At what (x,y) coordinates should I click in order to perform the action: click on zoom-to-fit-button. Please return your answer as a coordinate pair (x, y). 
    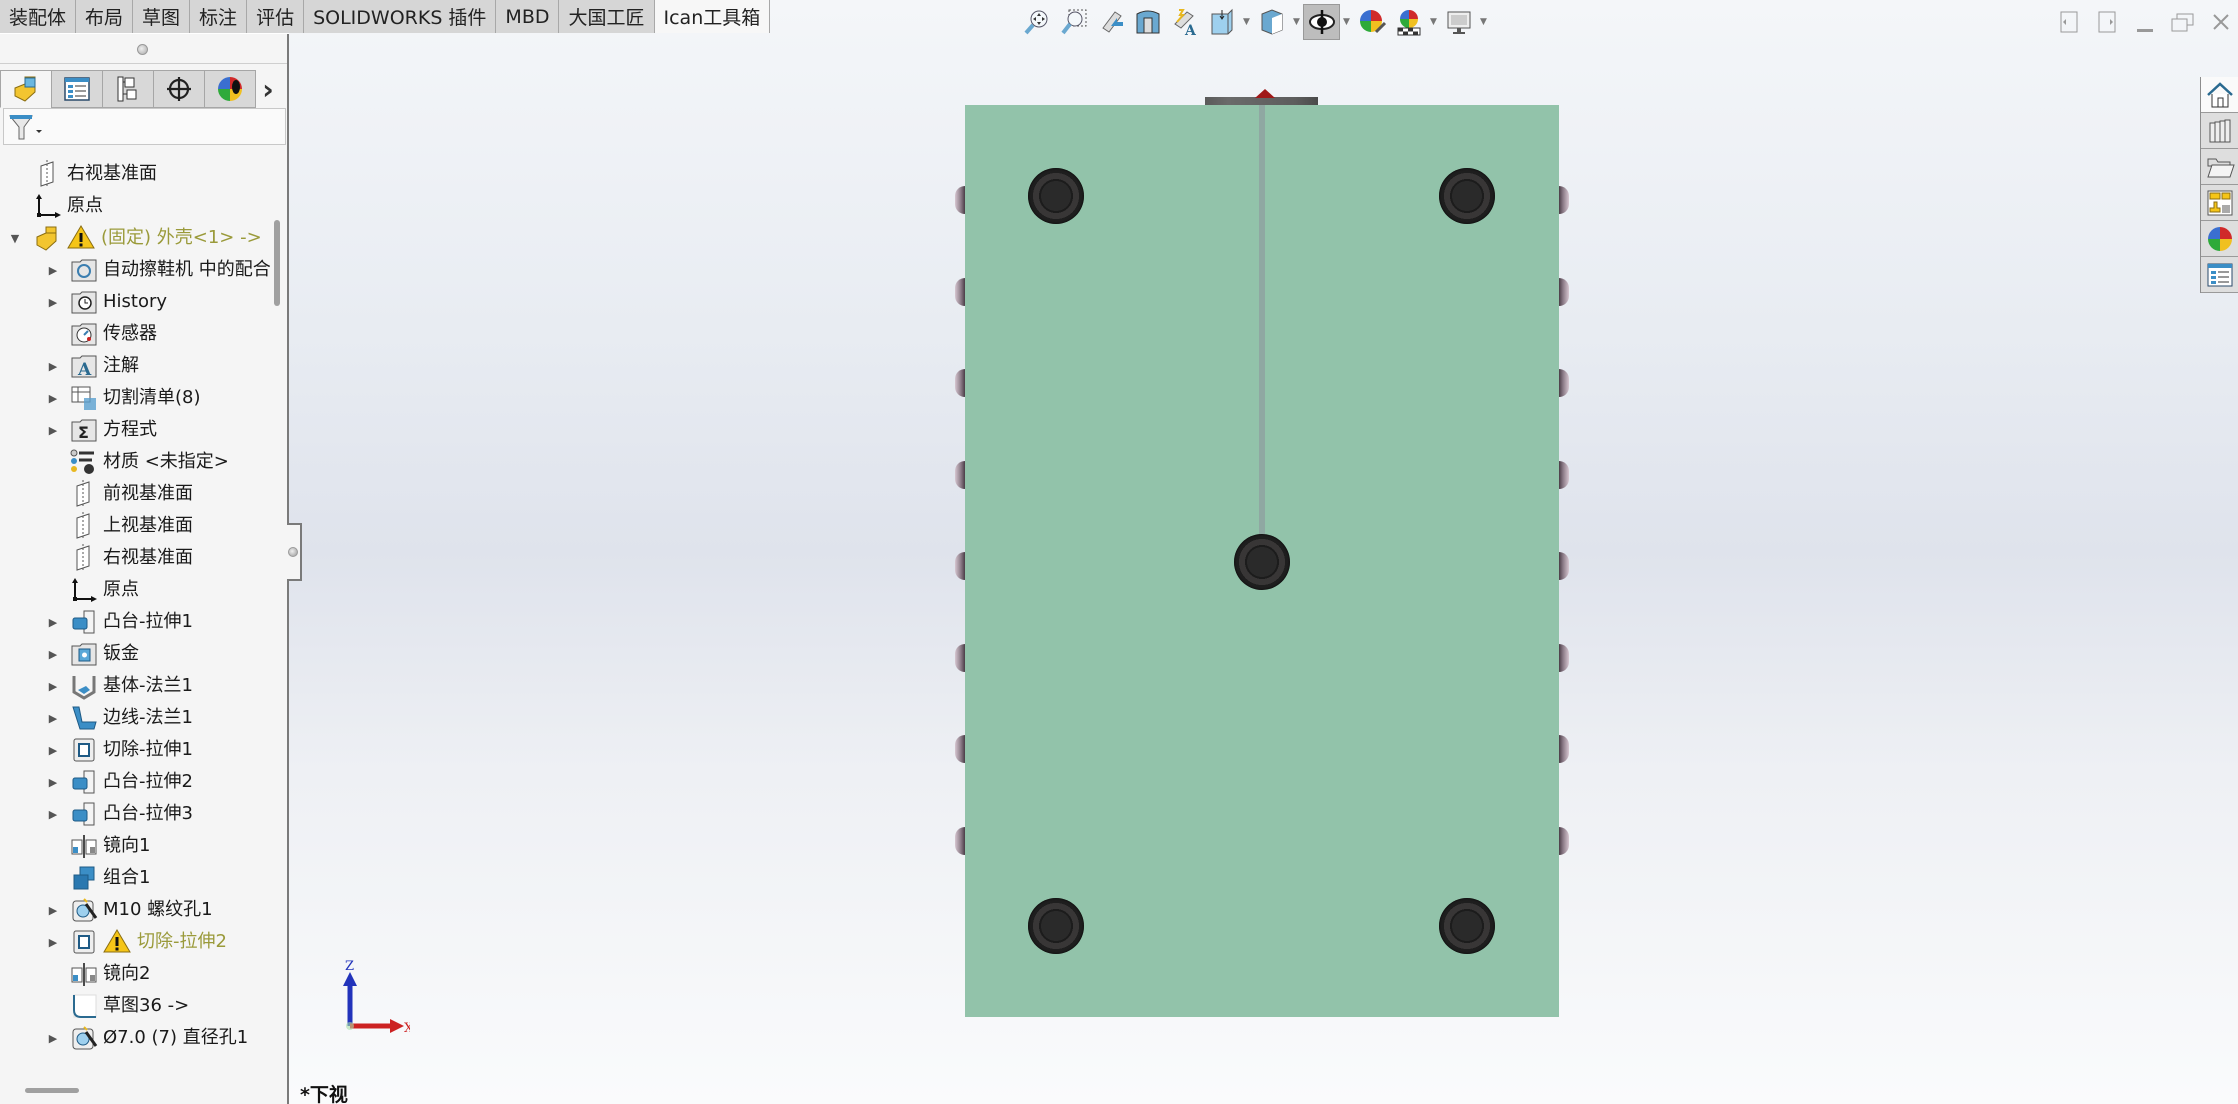
    Looking at the image, I should click on (1036, 22).